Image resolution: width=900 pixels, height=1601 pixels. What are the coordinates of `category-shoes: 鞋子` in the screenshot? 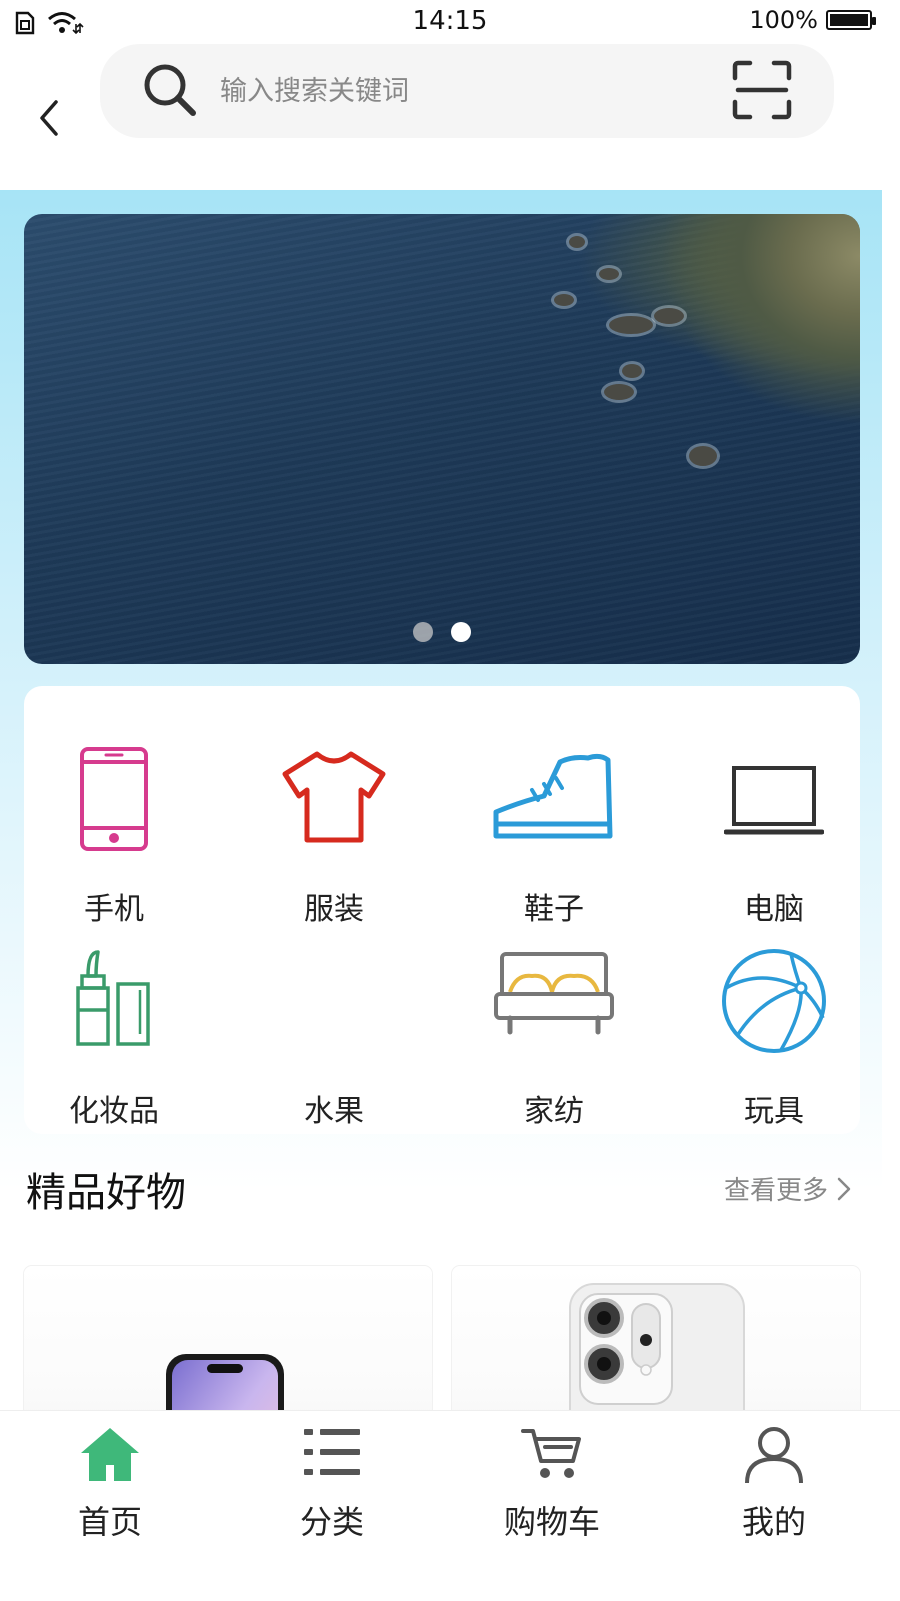 It's located at (554, 841).